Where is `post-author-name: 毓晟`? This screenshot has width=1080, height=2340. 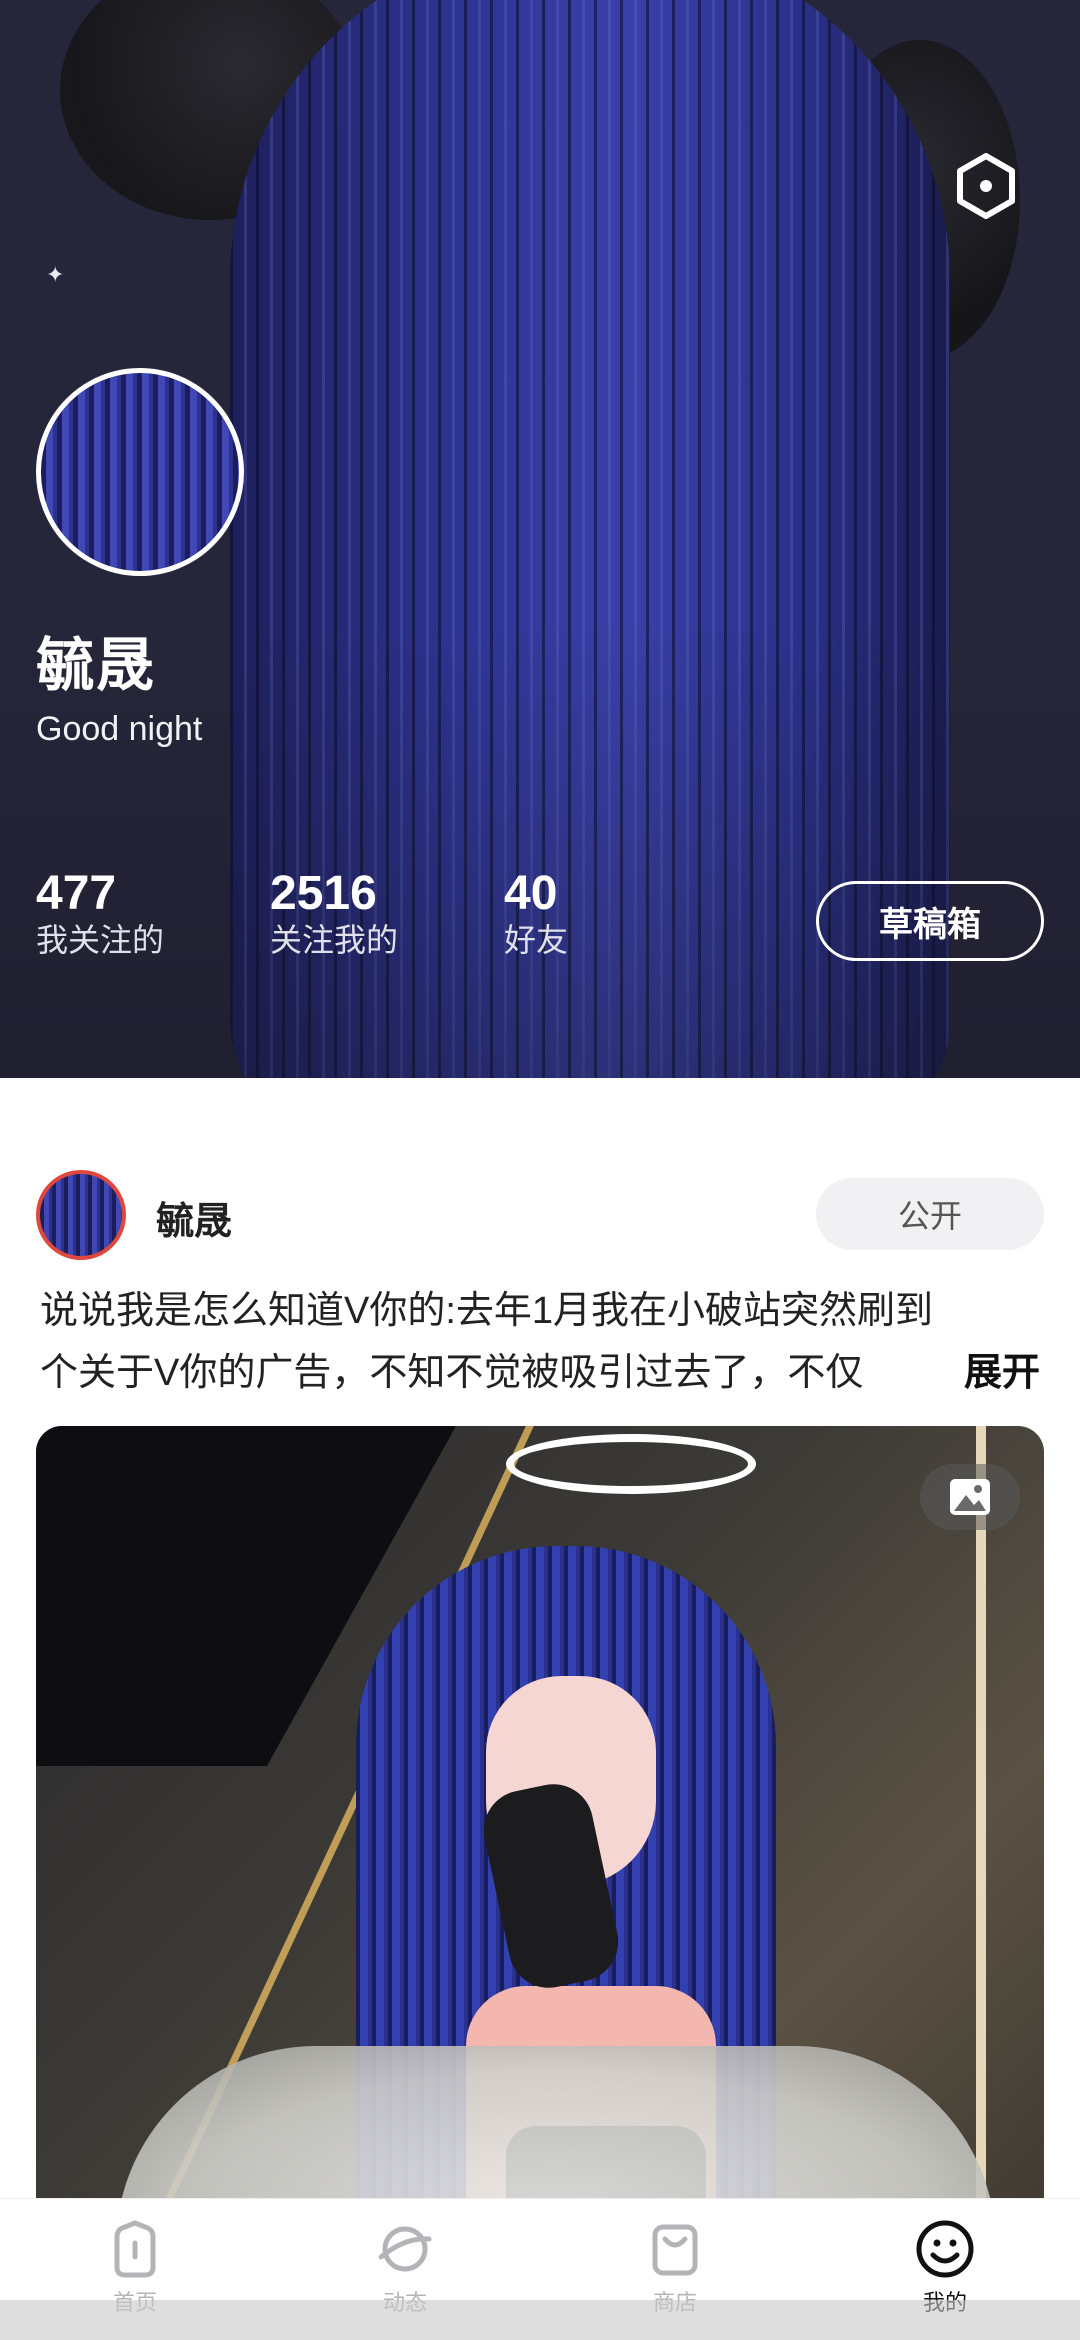
post-author-name: 毓晟 is located at coordinates (194, 1217).